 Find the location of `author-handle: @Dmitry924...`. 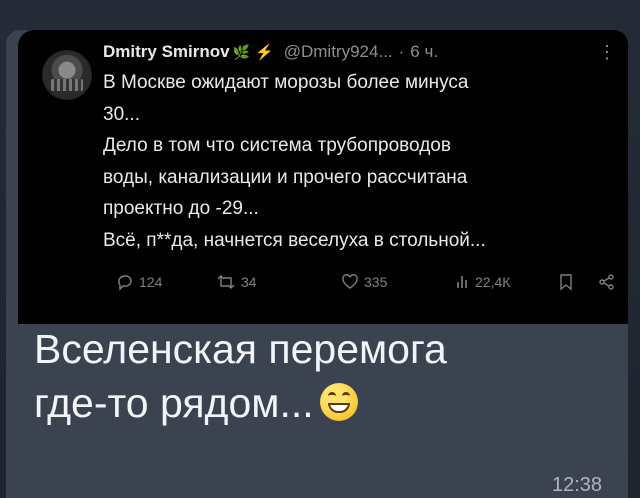

author-handle: @Dmitry924... is located at coordinates (338, 51).